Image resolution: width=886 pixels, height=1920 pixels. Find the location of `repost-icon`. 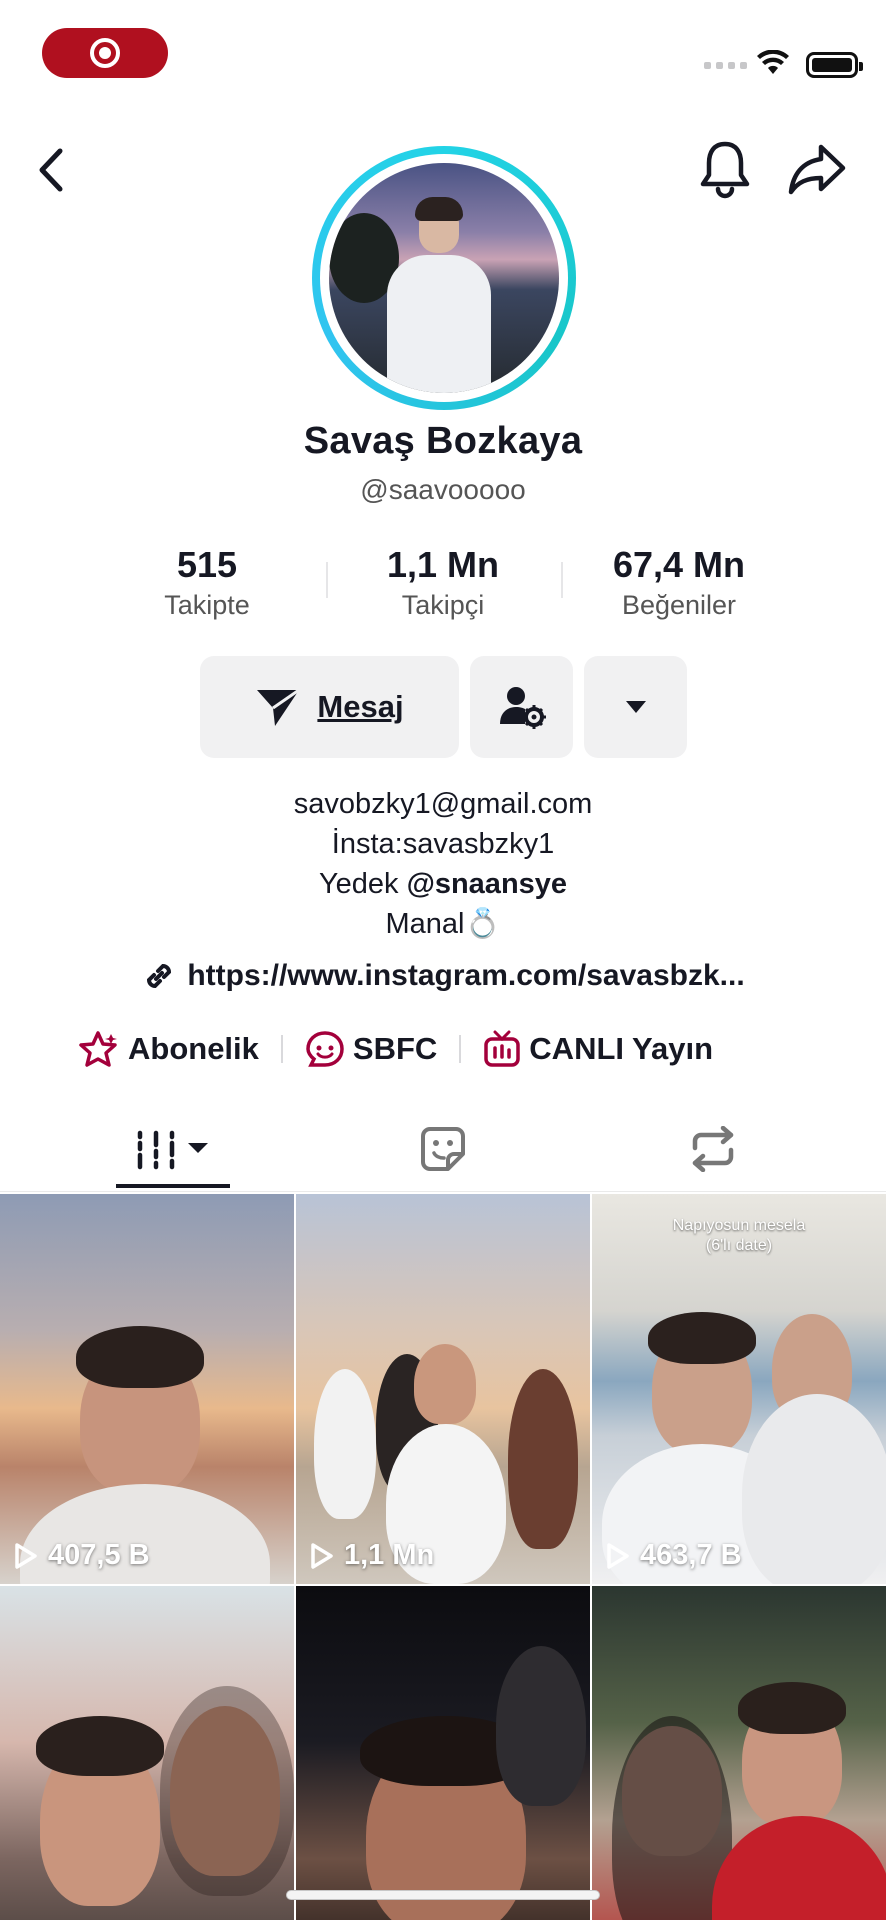

repost-icon is located at coordinates (713, 1149).